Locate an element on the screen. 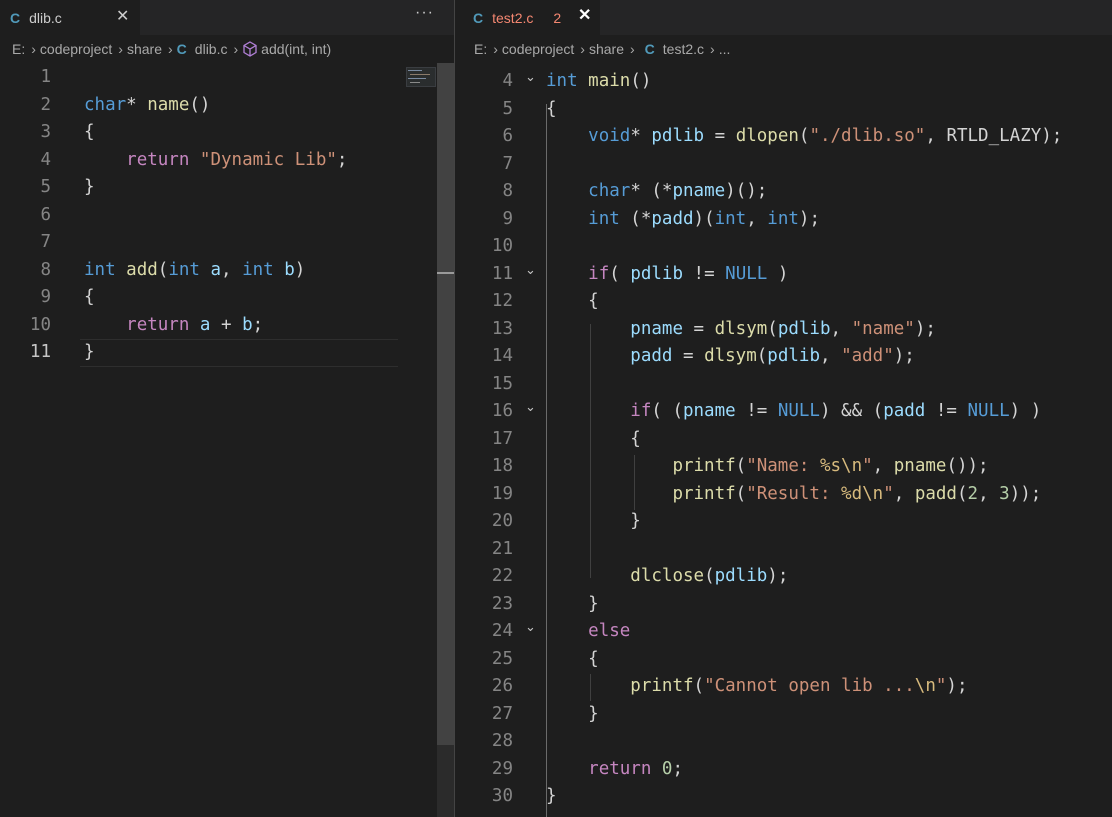 The image size is (1112, 817). code-line: 15 is located at coordinates (783, 385).